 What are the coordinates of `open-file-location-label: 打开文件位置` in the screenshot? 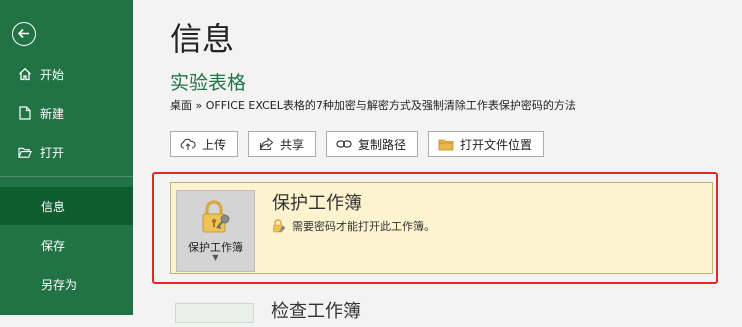 It's located at (496, 144).